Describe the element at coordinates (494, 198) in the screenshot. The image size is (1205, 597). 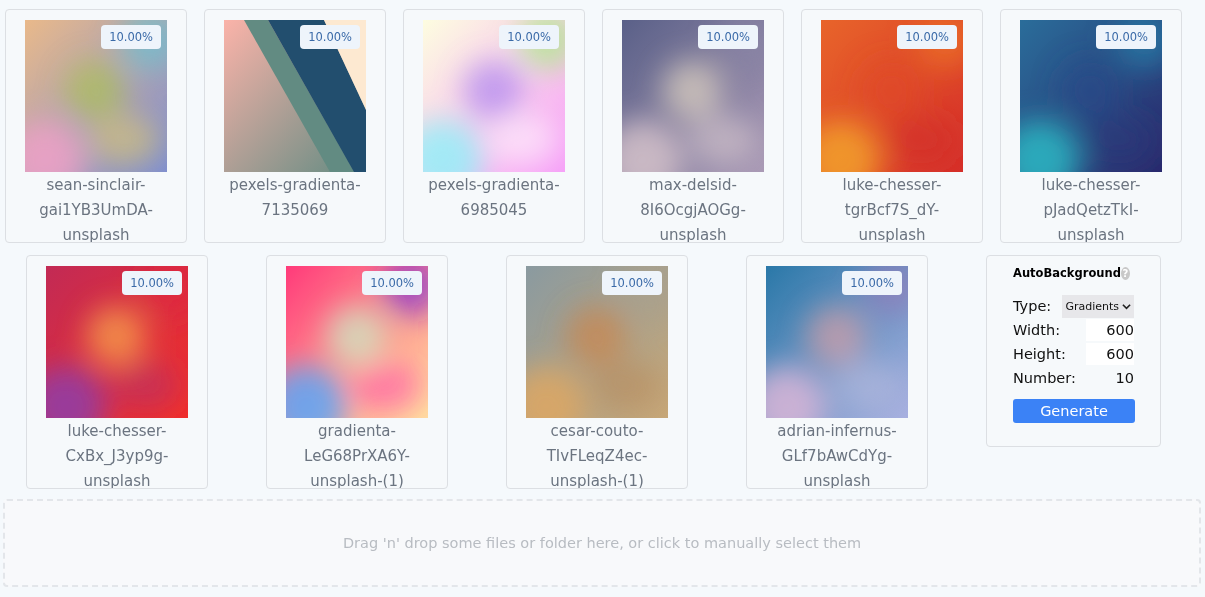
I see `file-name: pexels-gradienta-6985045` at that location.